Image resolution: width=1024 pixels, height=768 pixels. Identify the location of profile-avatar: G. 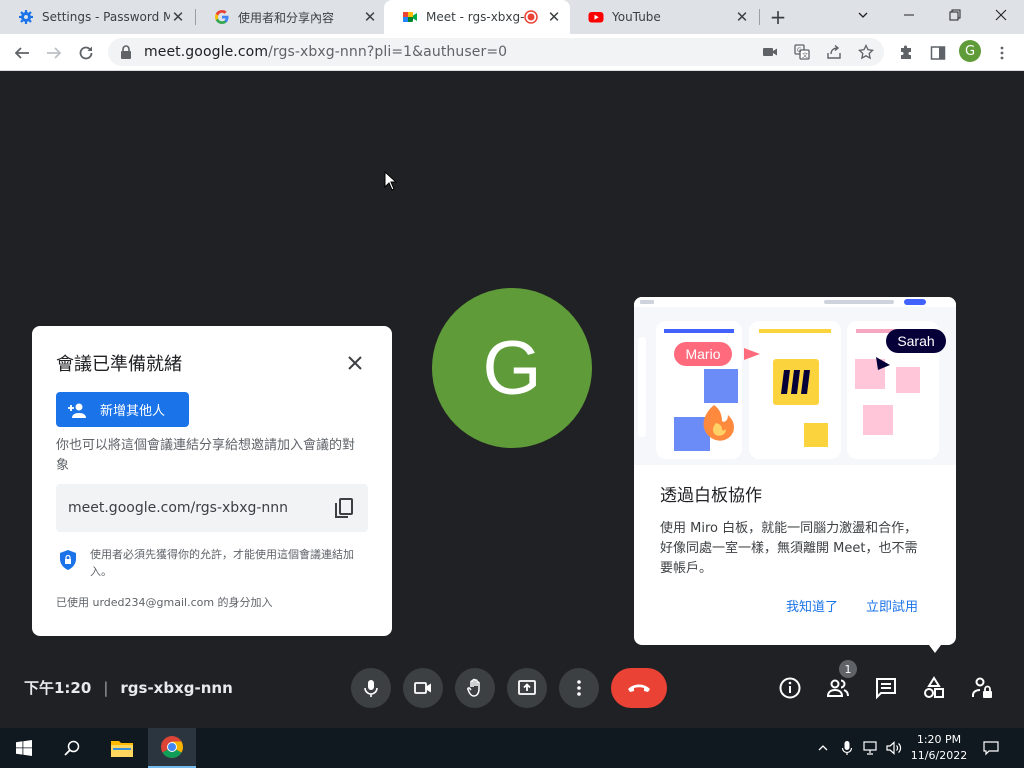
(970, 51).